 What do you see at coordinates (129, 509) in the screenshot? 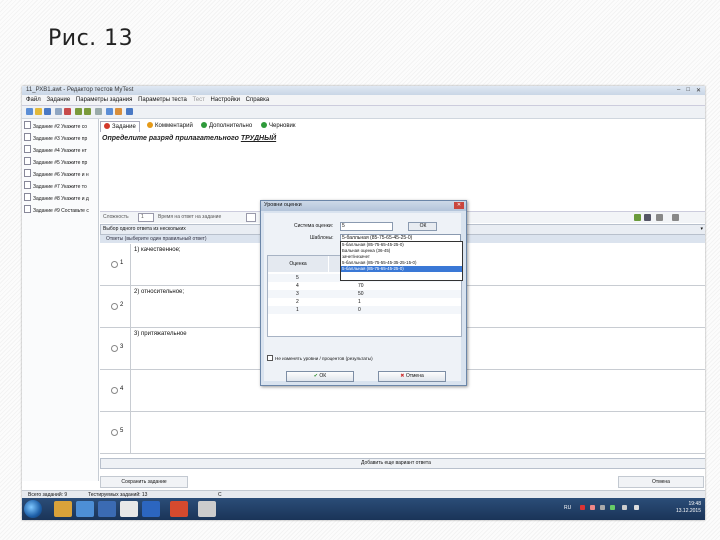
I see `calculator-icon` at bounding box center [129, 509].